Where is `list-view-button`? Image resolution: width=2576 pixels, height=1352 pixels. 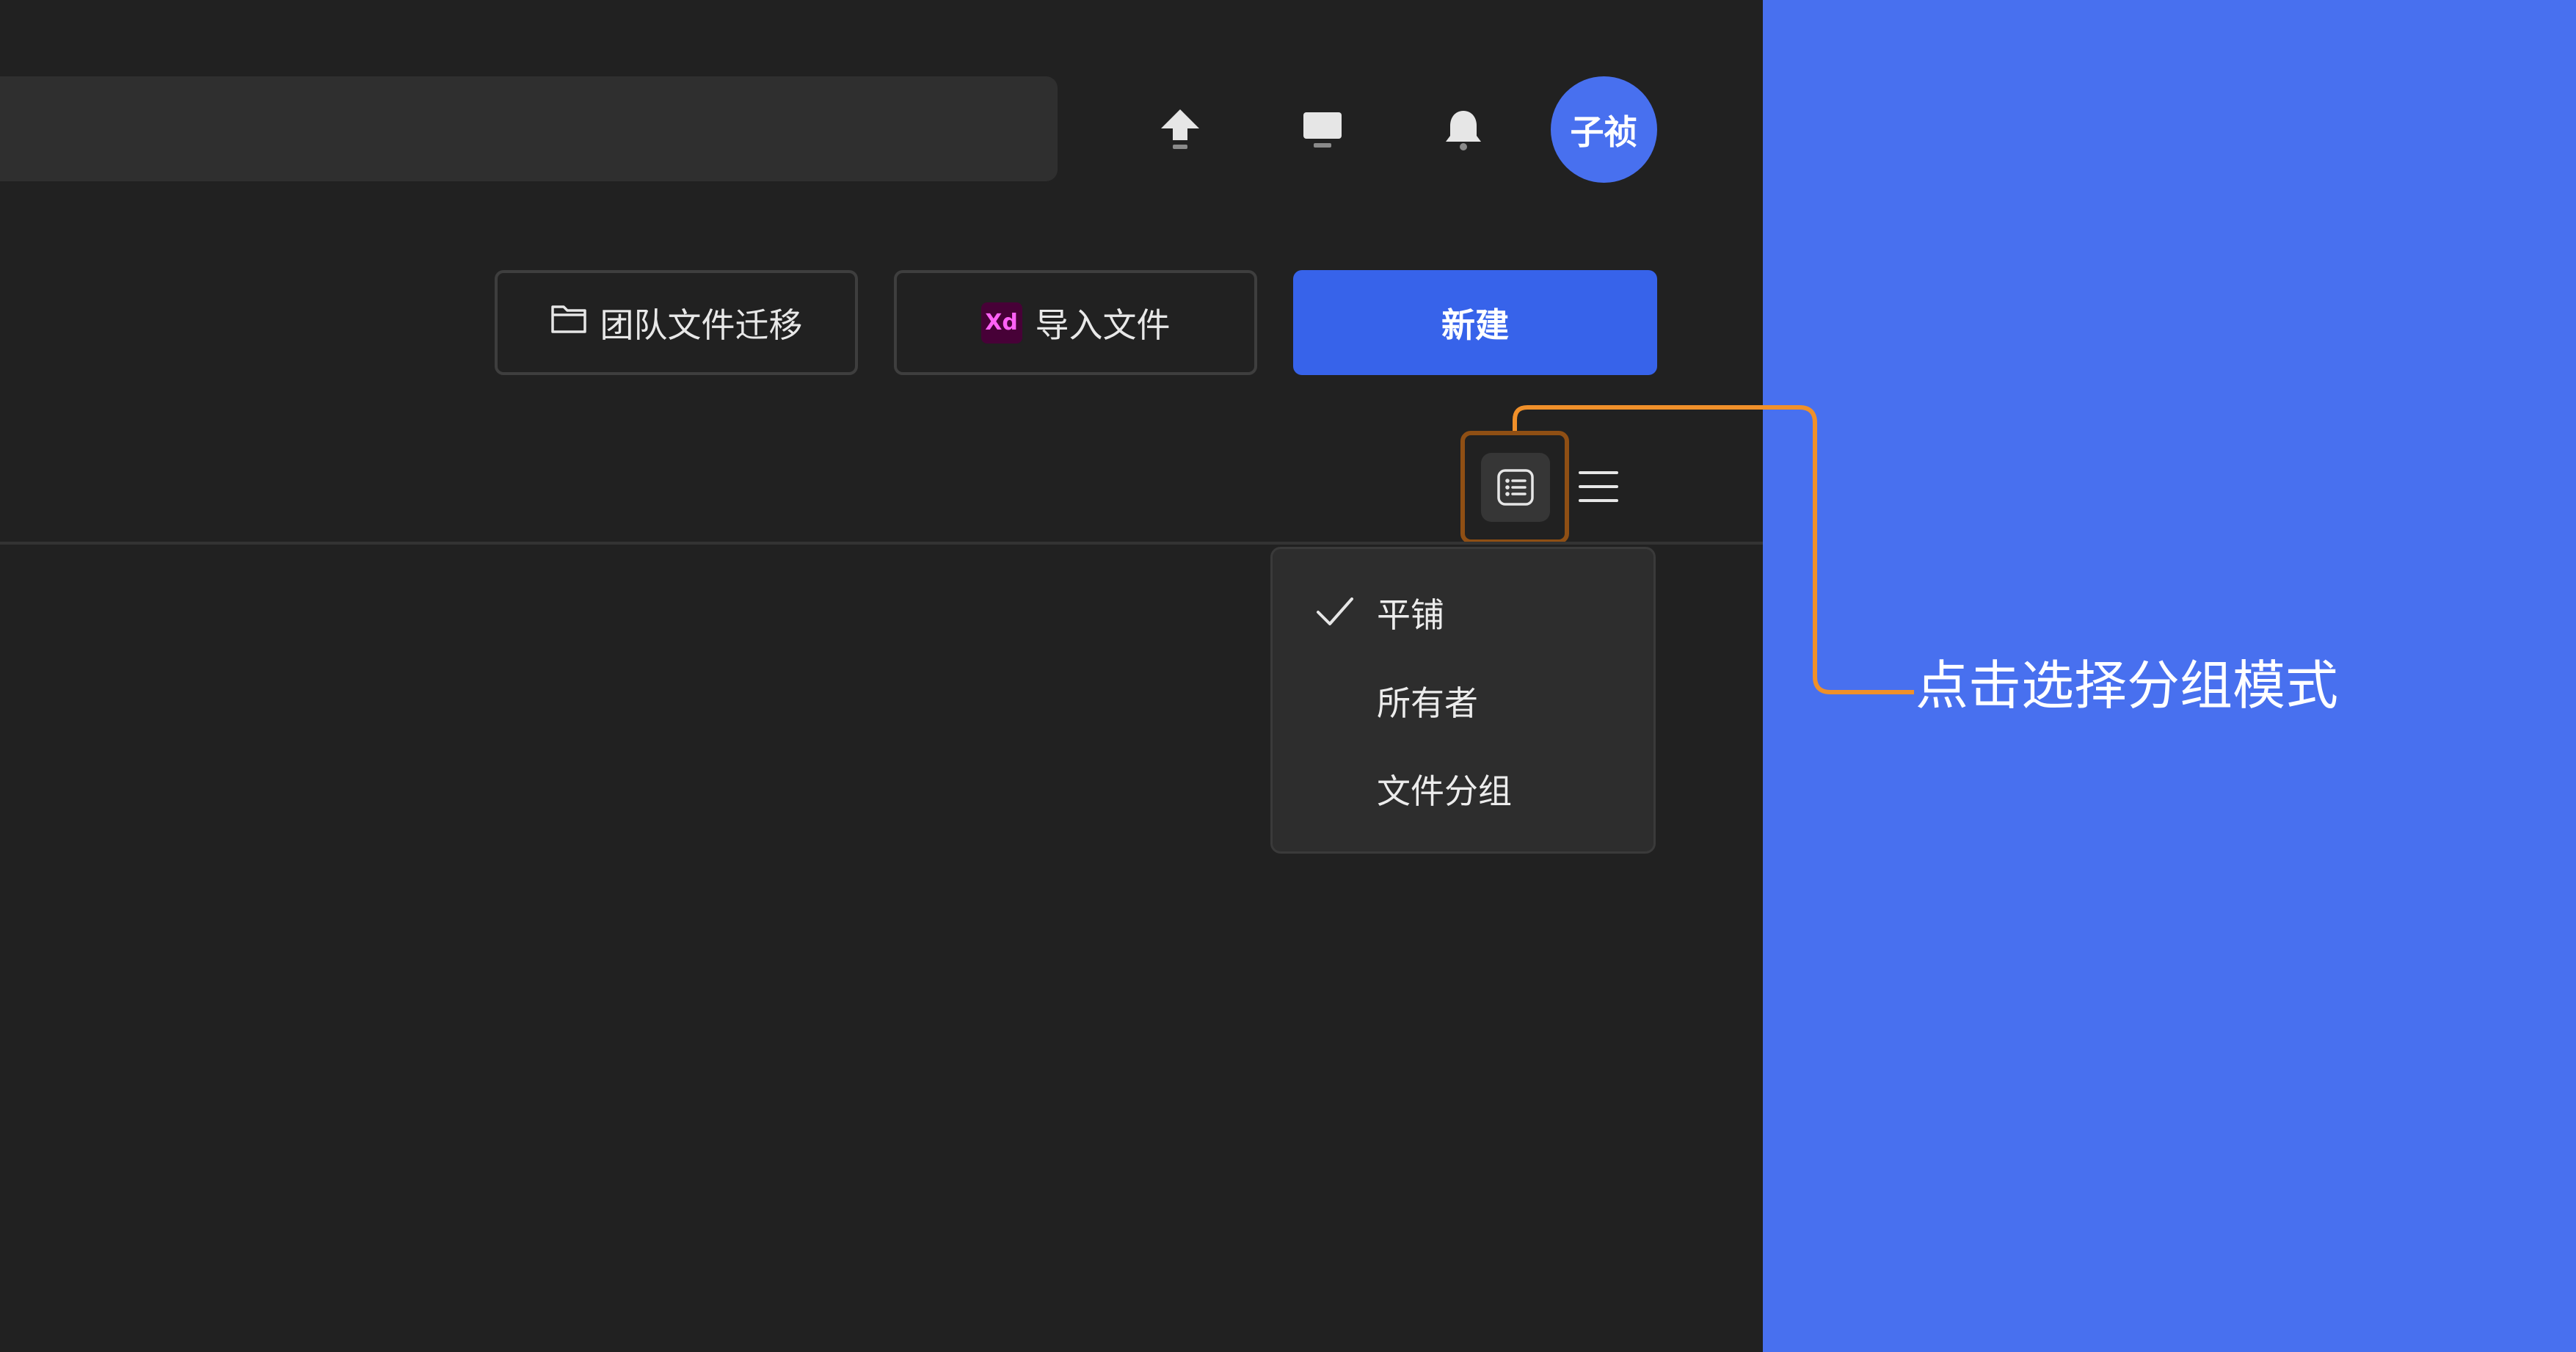 list-view-button is located at coordinates (1598, 486).